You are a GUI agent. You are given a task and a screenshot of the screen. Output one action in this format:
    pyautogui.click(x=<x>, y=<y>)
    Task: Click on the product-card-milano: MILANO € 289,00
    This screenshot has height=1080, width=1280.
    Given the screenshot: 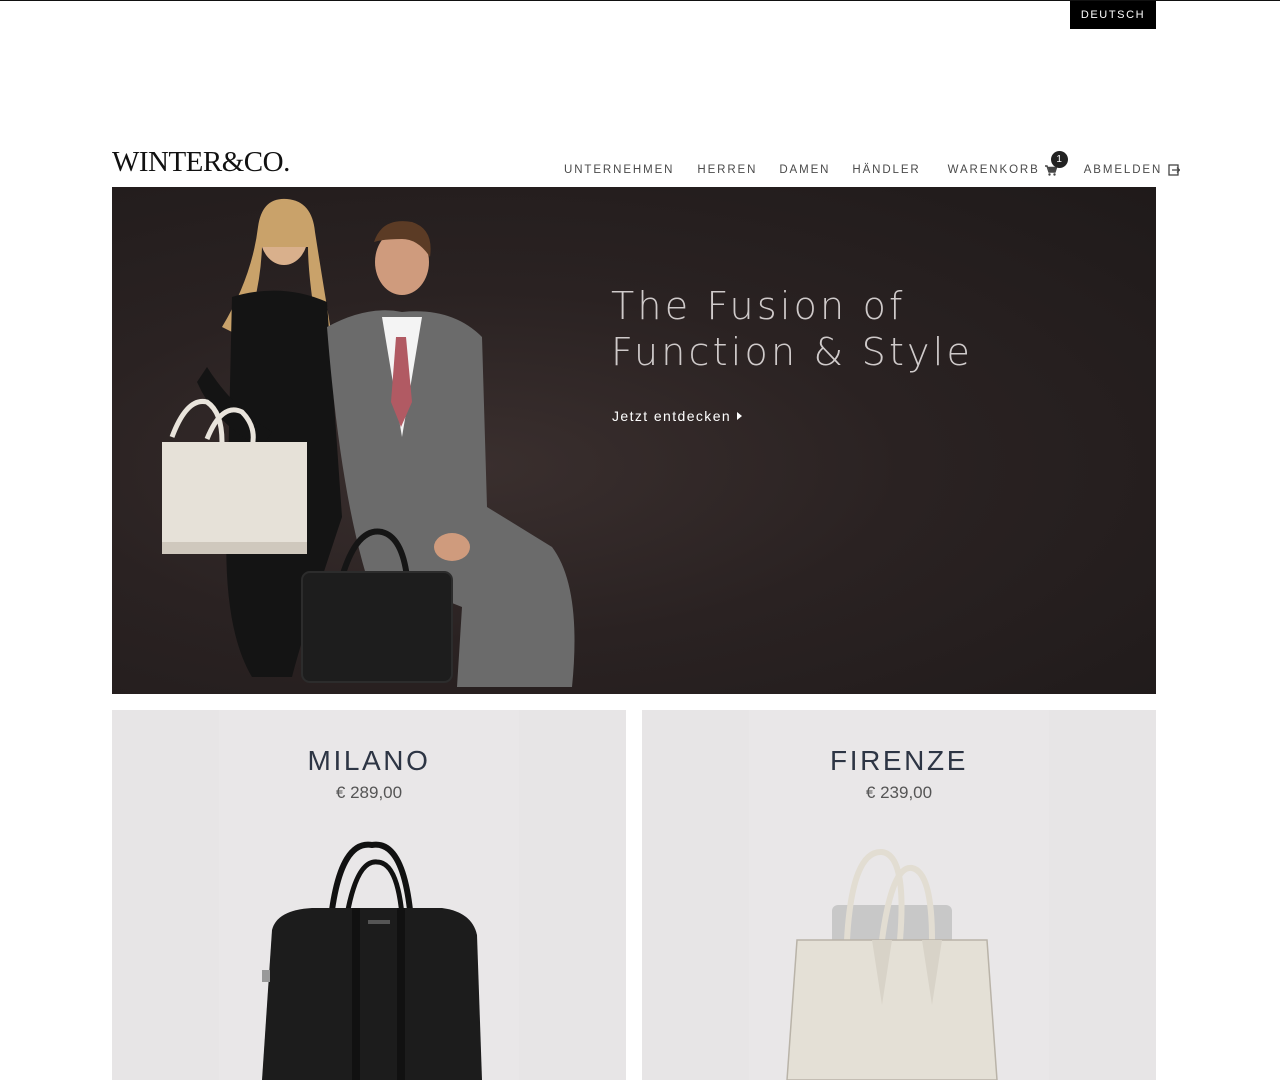 What is the action you would take?
    pyautogui.click(x=369, y=895)
    